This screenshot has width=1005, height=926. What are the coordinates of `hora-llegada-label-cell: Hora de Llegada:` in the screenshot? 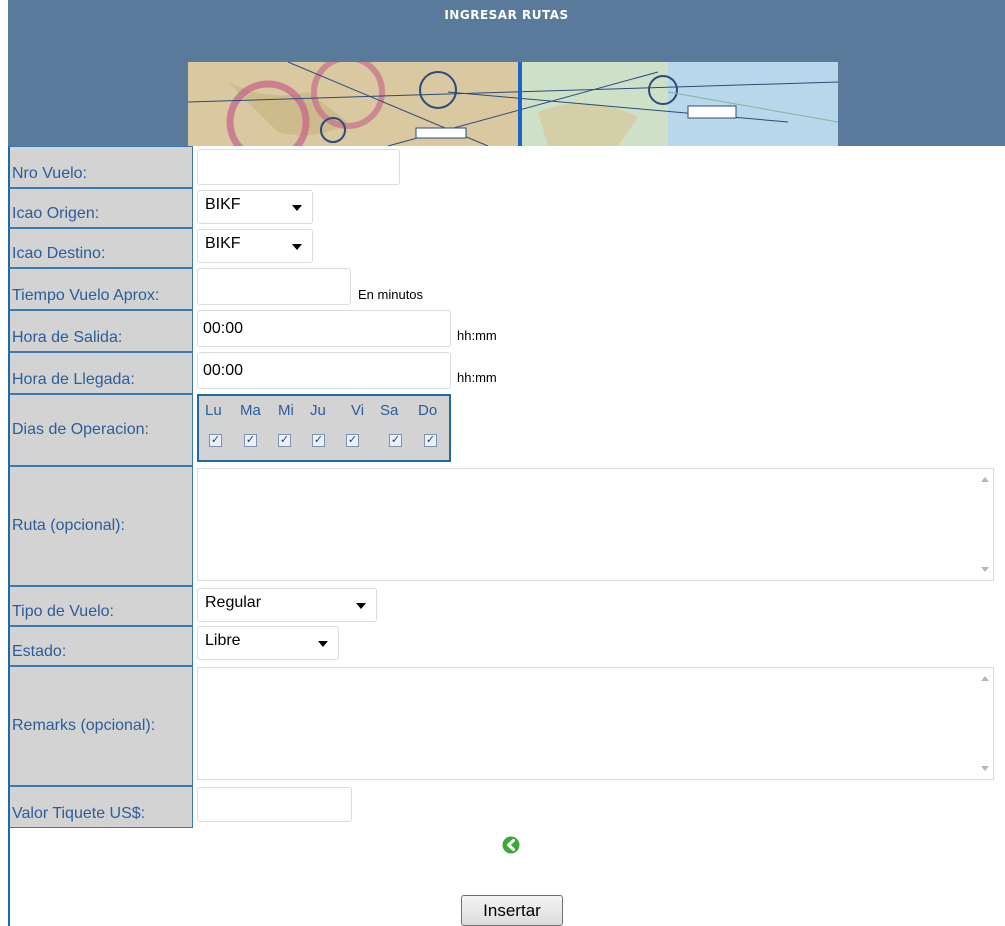 It's located at (100, 373).